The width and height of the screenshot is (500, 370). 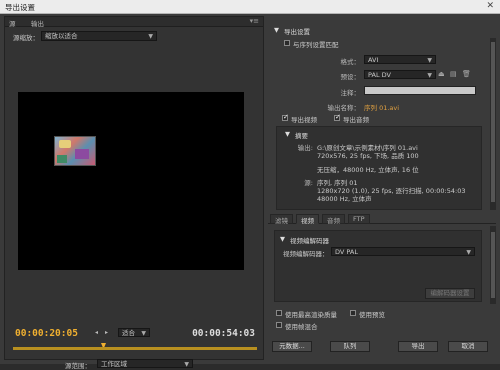 I want to click on codec-settings-button: 编解码器设置, so click(x=450, y=293).